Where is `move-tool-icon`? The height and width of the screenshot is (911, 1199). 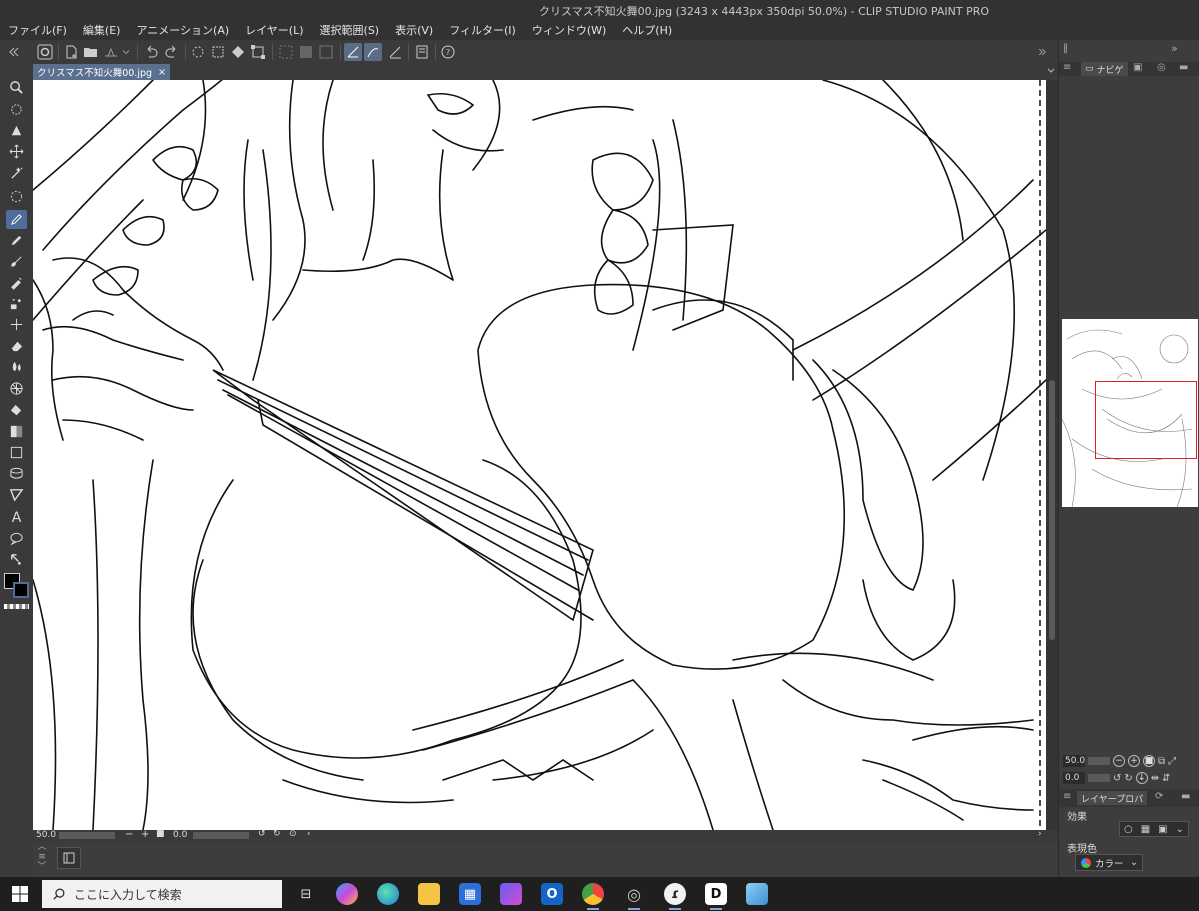 move-tool-icon is located at coordinates (16, 151).